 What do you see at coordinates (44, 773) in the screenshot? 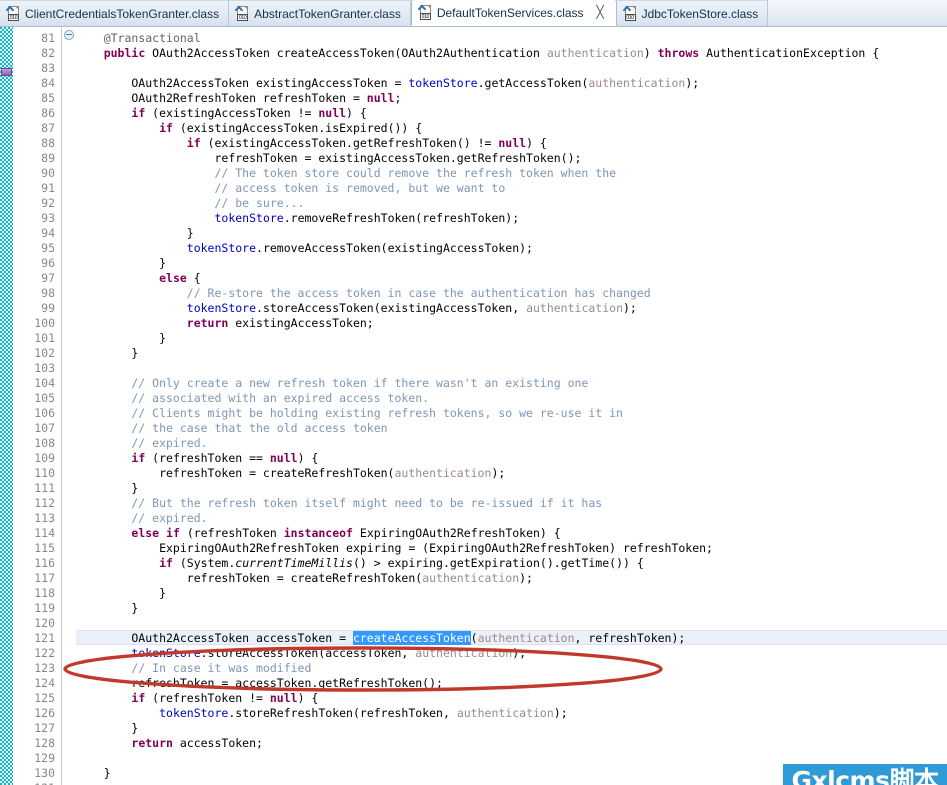
I see `line-number: 130` at bounding box center [44, 773].